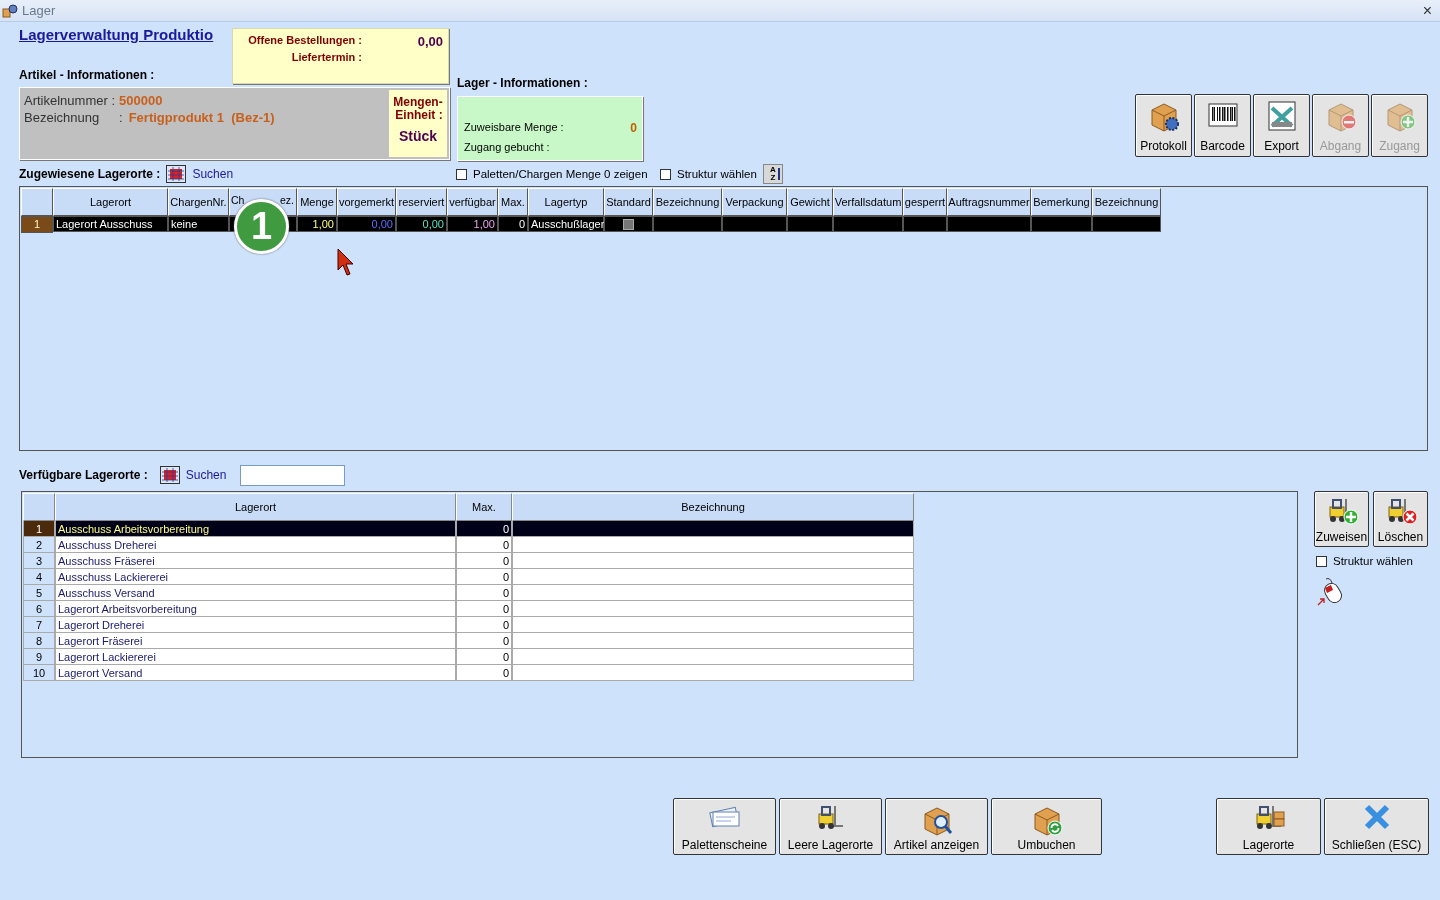 The image size is (1440, 900). Describe the element at coordinates (418, 109) in the screenshot. I see `unit-label: Mengen- Einheit :` at that location.